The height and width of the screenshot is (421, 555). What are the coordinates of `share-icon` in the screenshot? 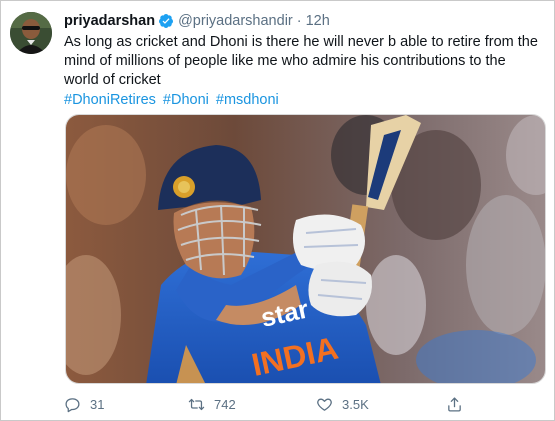 It's located at (454, 404).